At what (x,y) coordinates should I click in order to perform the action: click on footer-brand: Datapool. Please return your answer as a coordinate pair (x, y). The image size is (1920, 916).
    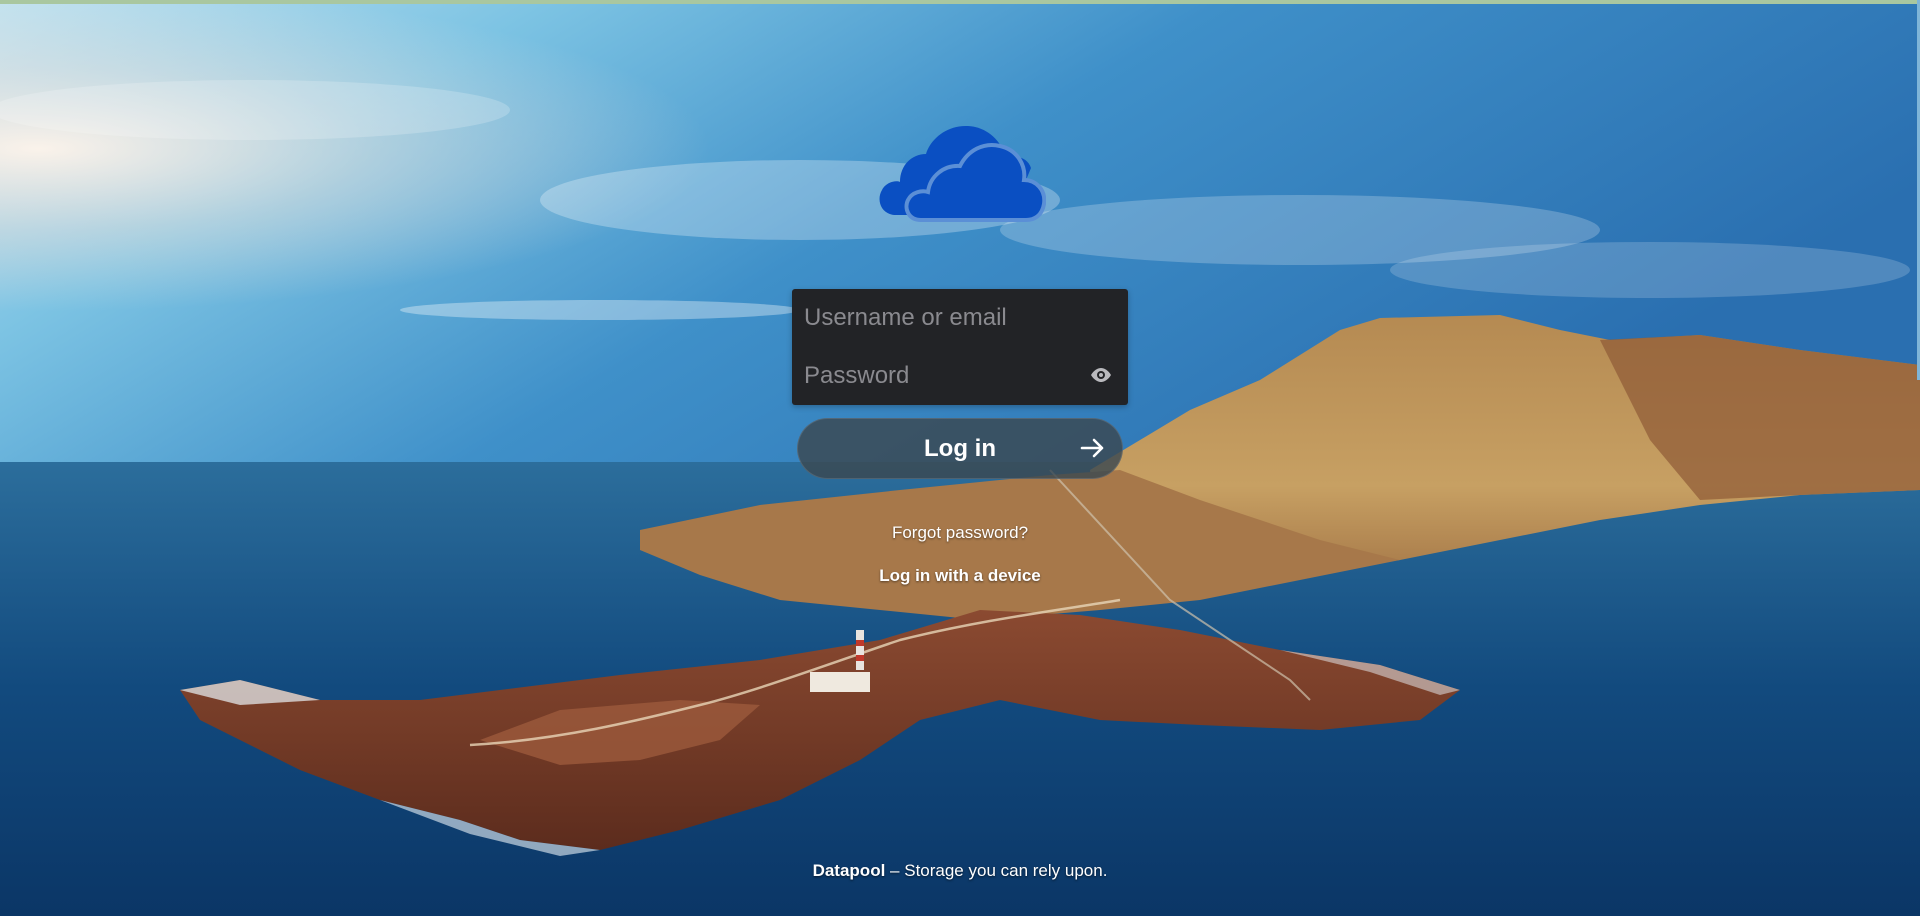
    Looking at the image, I should click on (849, 870).